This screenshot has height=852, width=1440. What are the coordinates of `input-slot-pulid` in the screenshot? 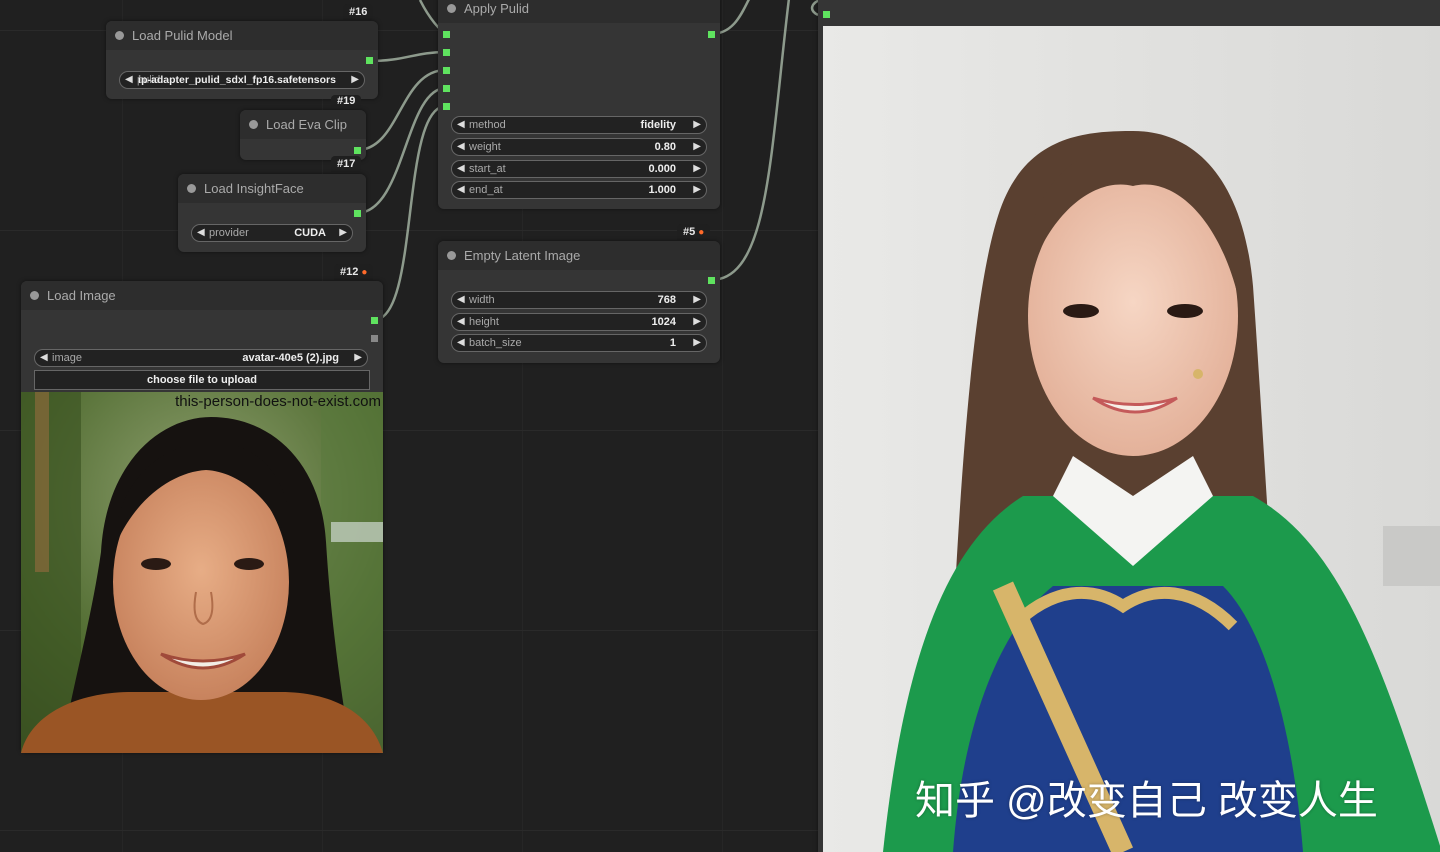 It's located at (446, 52).